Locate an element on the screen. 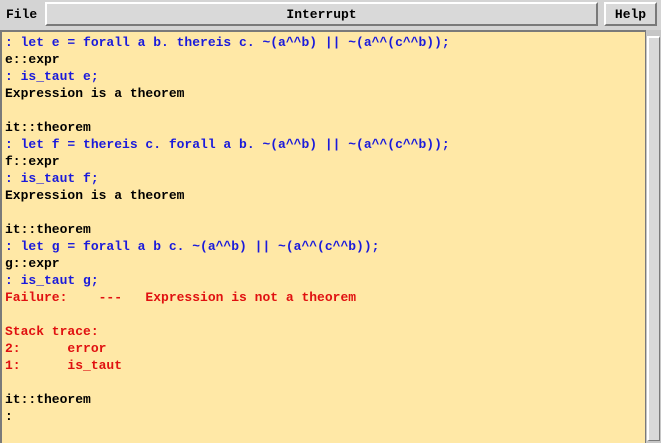  terminal-line-input: : is_taut e; is located at coordinates (52, 76).